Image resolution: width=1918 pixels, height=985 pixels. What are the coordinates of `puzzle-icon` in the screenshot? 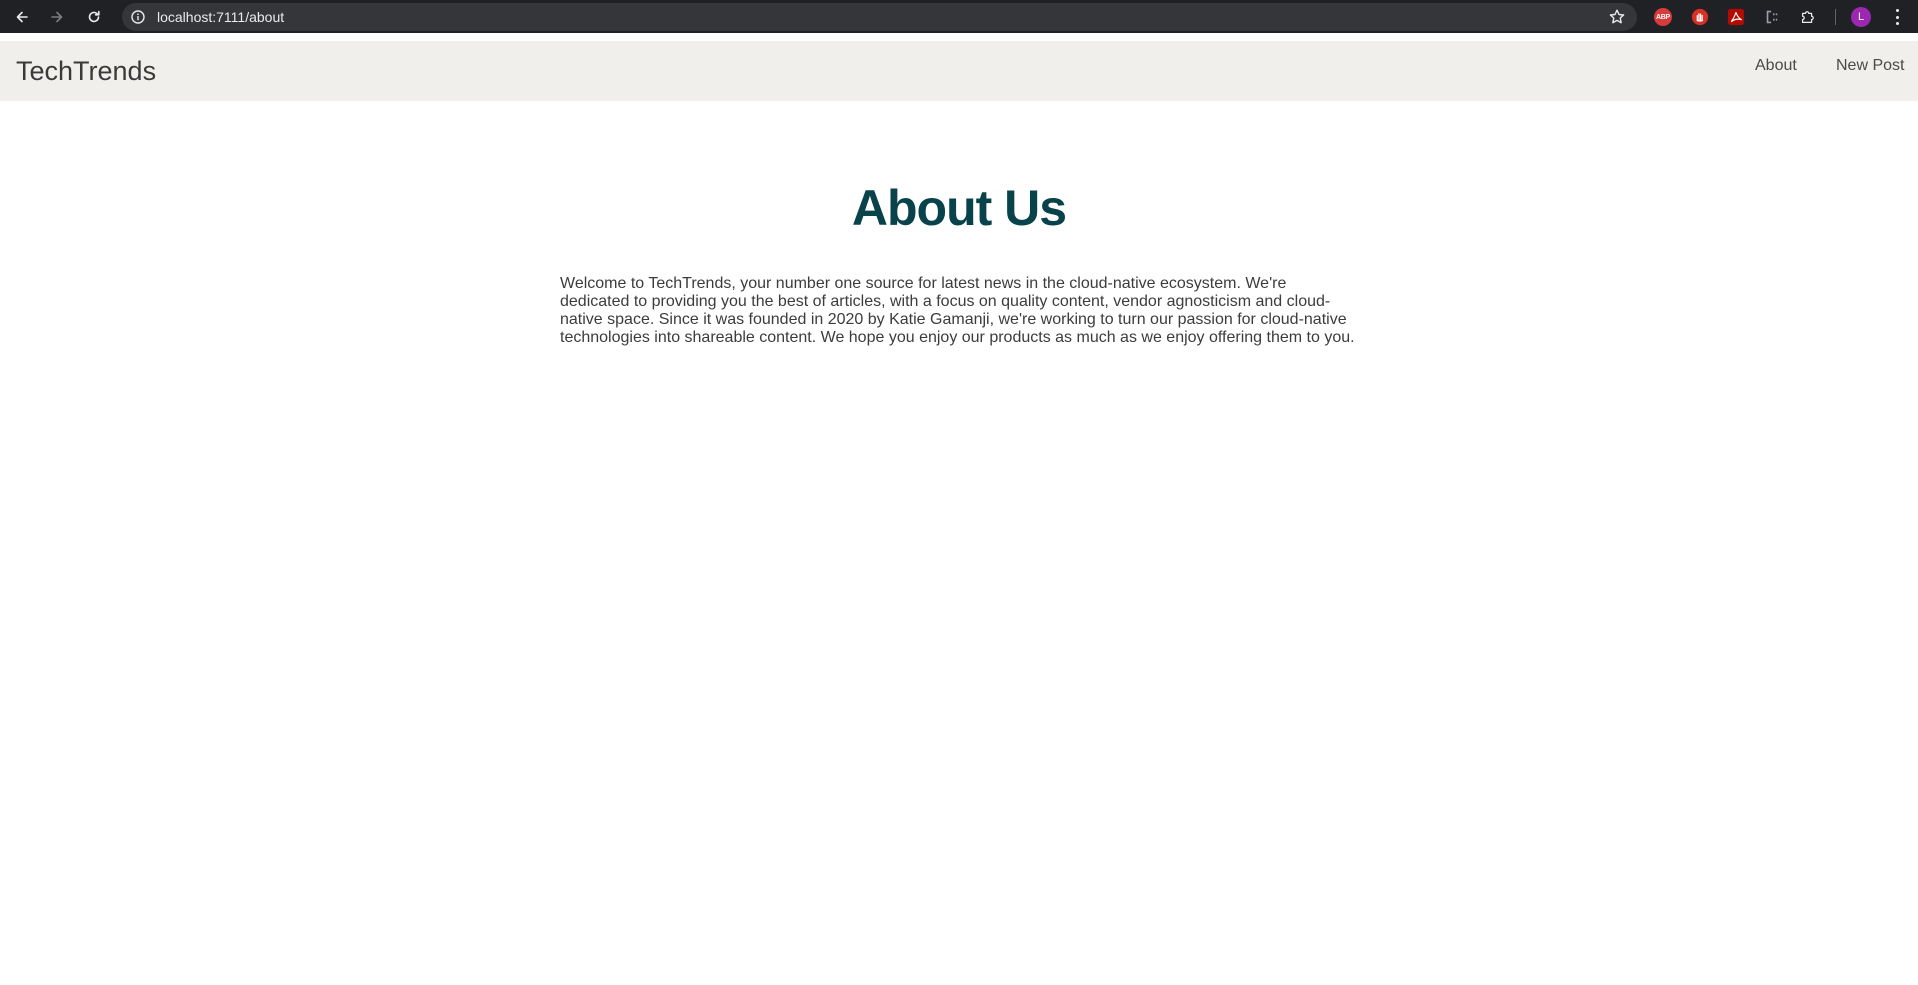 It's located at (1807, 17).